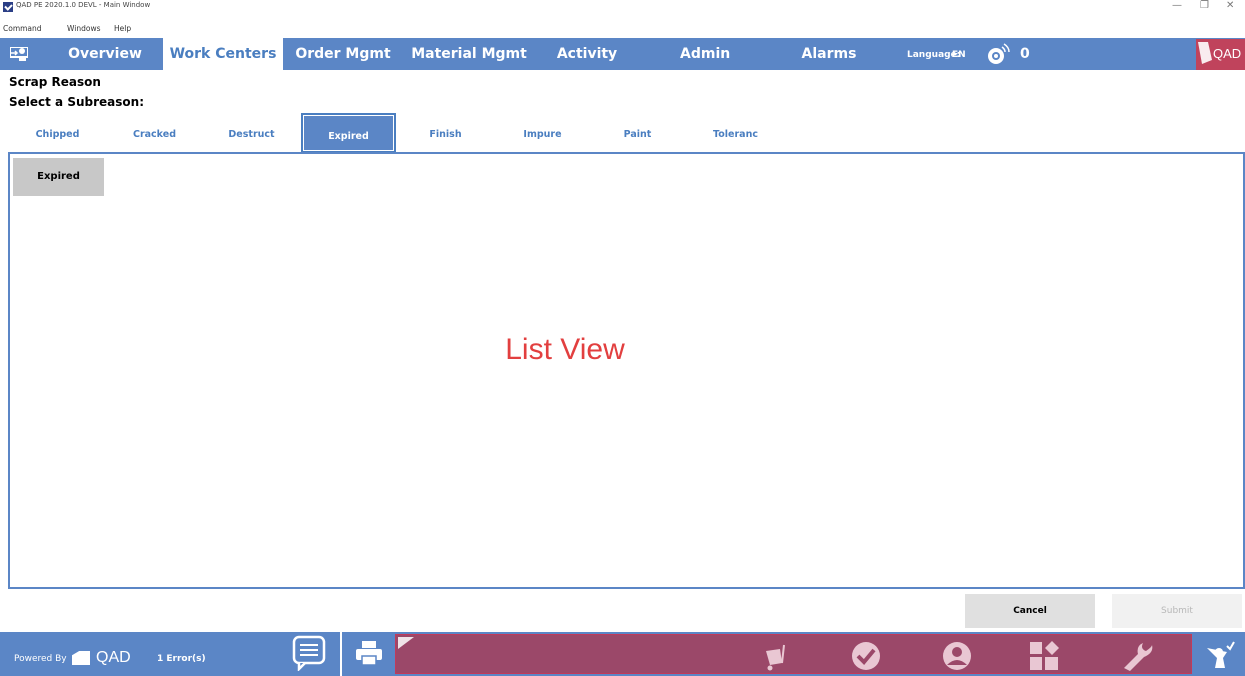 The width and height of the screenshot is (1245, 676). Describe the element at coordinates (251, 137) in the screenshot. I see `tab-destruct: Destruct` at that location.